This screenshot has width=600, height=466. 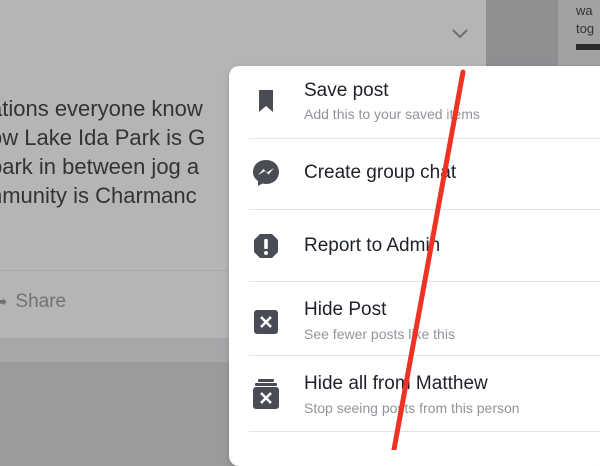 I want to click on post-text-line: nmunity is Charmanc, so click(x=98, y=195).